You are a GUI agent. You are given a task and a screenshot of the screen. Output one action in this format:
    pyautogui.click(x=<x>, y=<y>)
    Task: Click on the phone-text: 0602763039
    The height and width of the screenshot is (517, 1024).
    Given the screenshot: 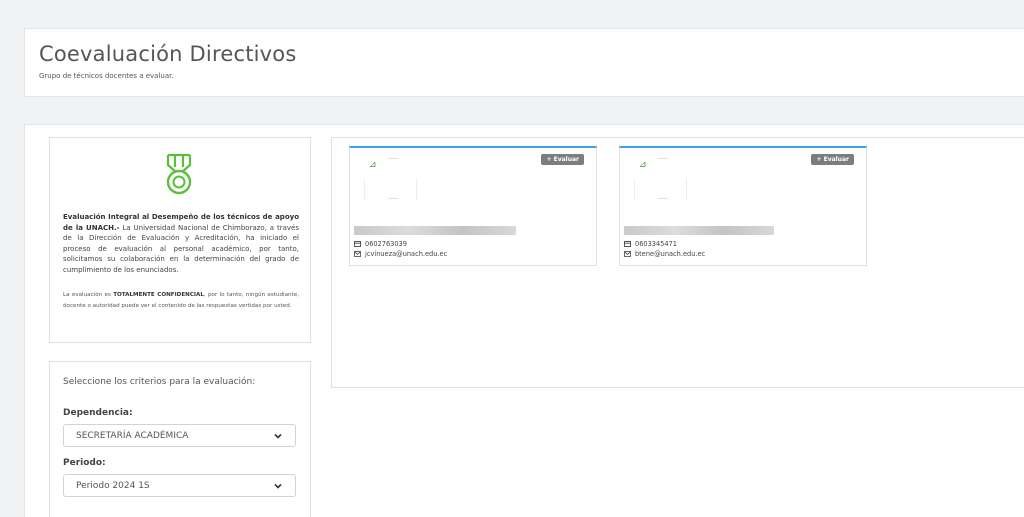 What is the action you would take?
    pyautogui.click(x=386, y=244)
    